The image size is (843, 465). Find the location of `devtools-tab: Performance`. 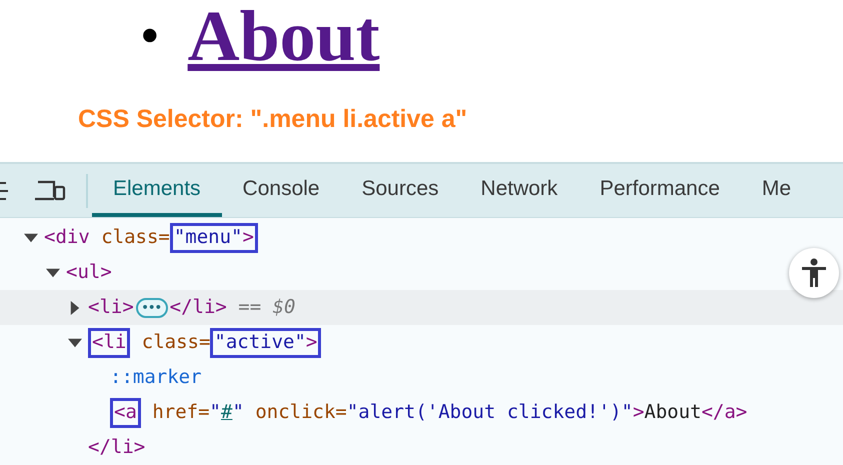

devtools-tab: Performance is located at coordinates (659, 190).